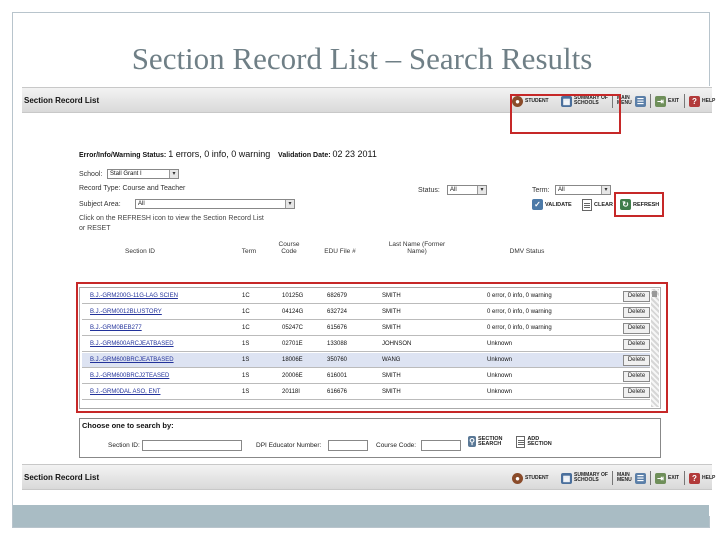 This screenshot has height=540, width=720. Describe the element at coordinates (527, 251) in the screenshot. I see `col-header-dmv-status: DMV Status` at that location.